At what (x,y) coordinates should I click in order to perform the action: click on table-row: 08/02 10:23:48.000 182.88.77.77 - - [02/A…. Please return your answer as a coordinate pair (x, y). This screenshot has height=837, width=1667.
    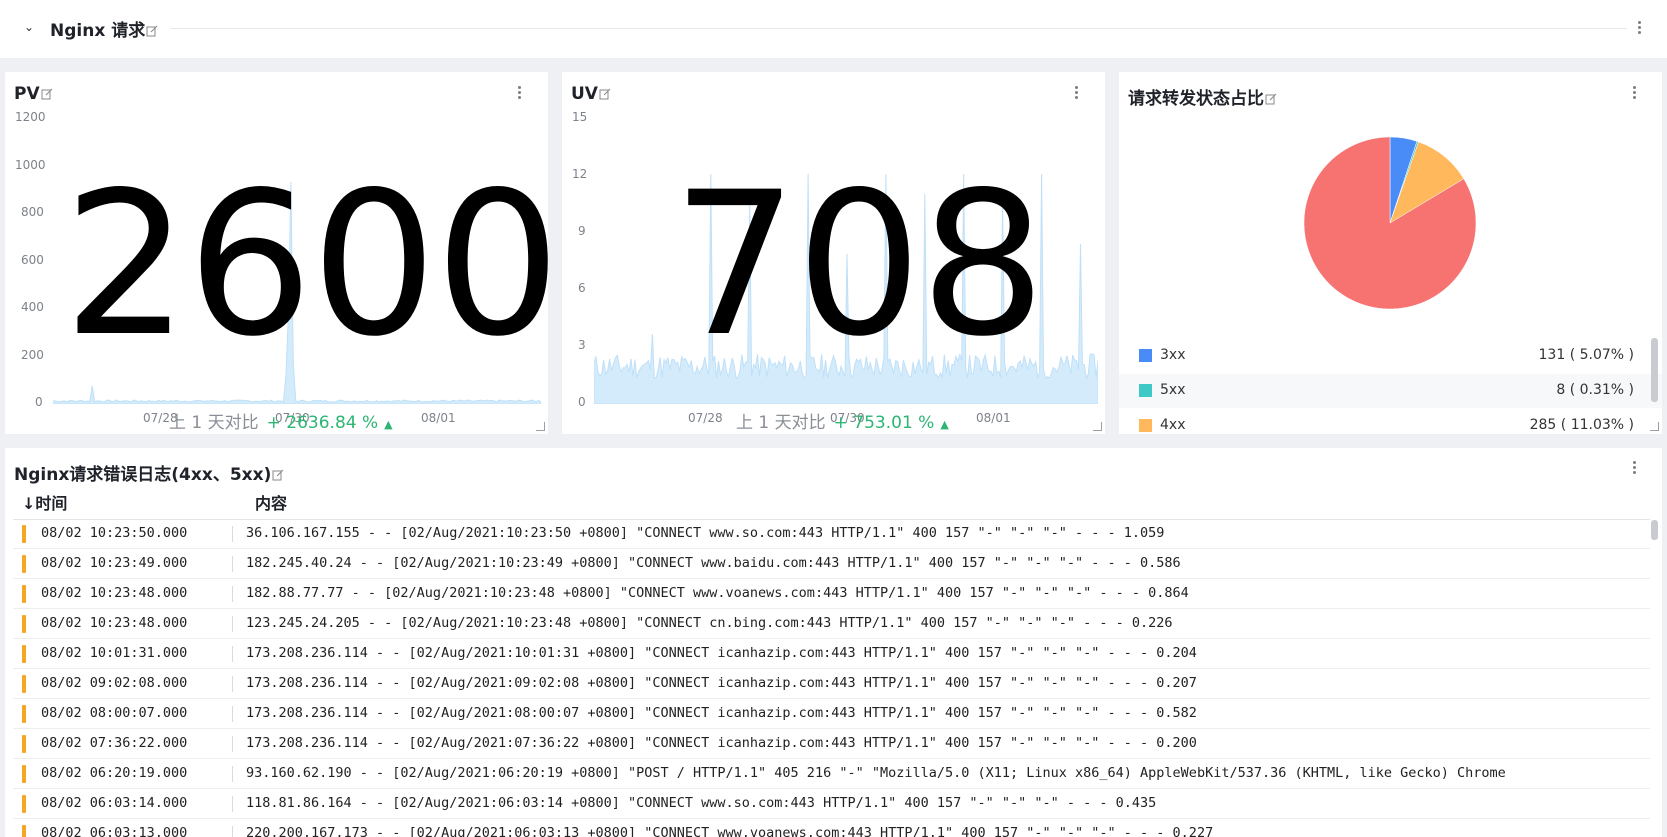
    Looking at the image, I should click on (831, 594).